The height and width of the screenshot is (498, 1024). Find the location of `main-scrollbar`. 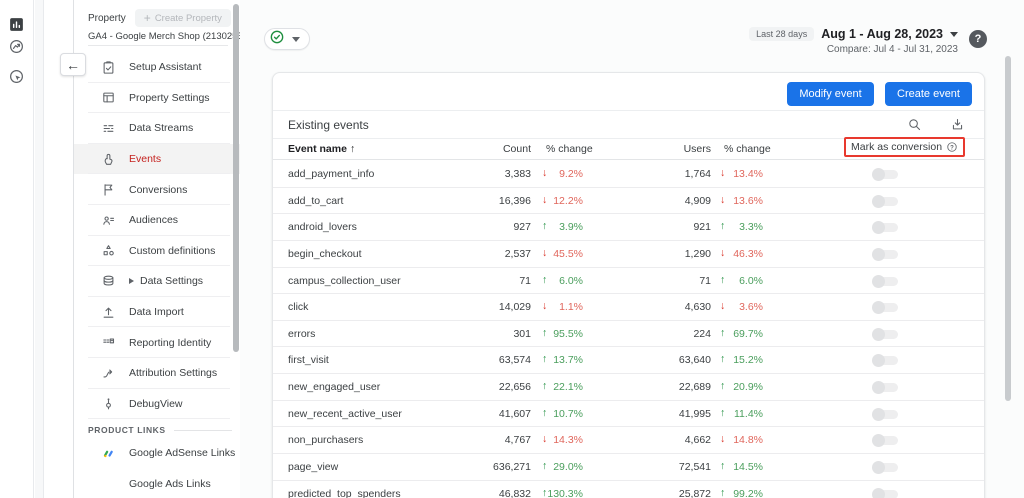

main-scrollbar is located at coordinates (1008, 228).